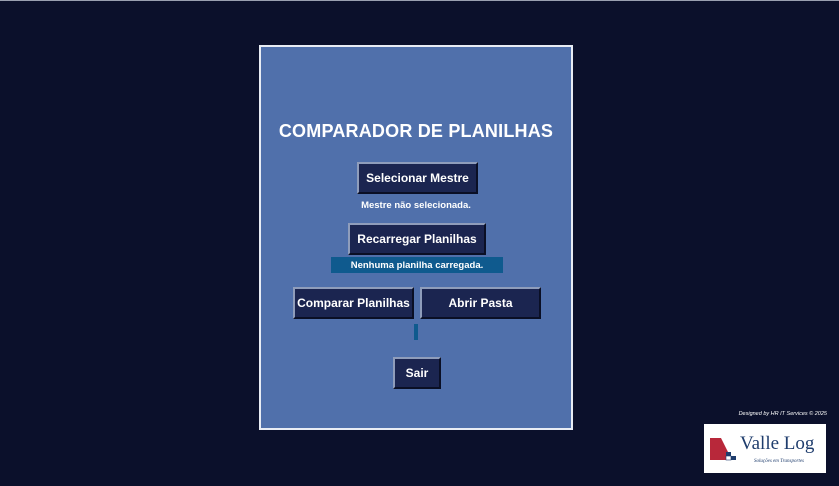 The image size is (839, 486). I want to click on logo-name: Valle Log, so click(777, 443).